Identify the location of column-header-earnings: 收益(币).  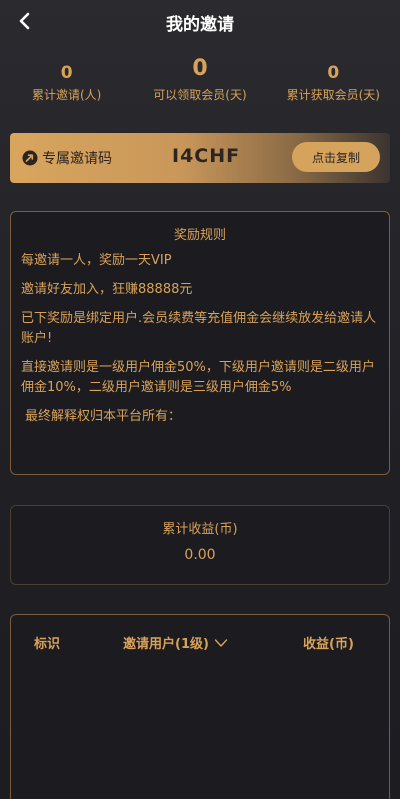
(328, 644).